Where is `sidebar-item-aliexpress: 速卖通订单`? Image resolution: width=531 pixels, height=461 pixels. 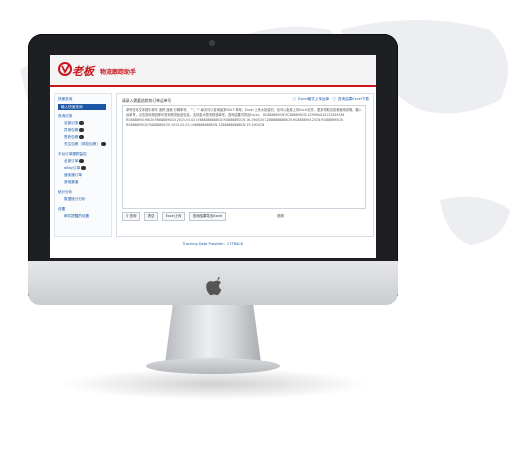
sidebar-item-aliexpress: 速卖通订单 is located at coordinates (73, 175).